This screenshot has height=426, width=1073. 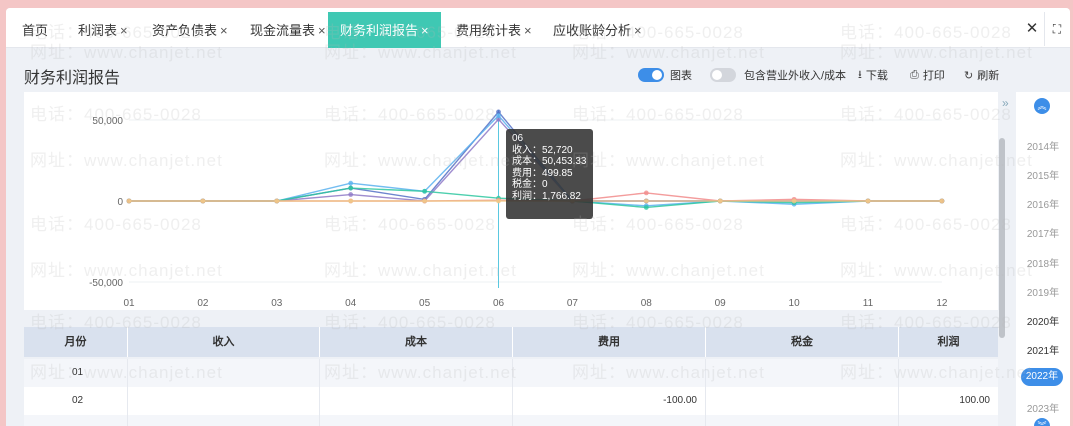 What do you see at coordinates (107, 121) in the screenshot?
I see `y-tick-label: 50,000` at bounding box center [107, 121].